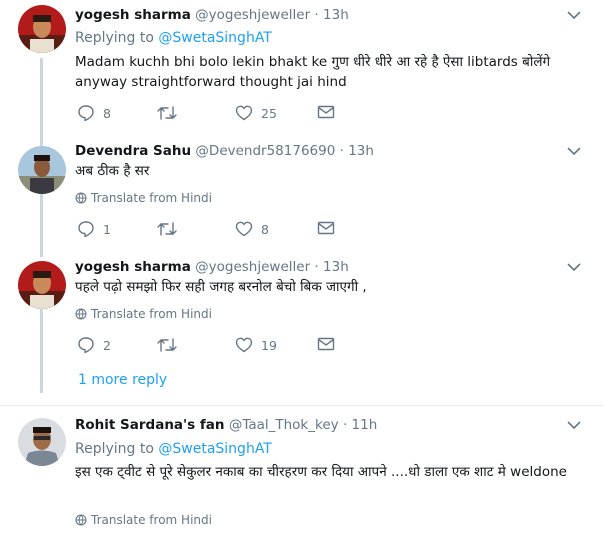 The image size is (603, 547). I want to click on like-button: 8, so click(252, 229).